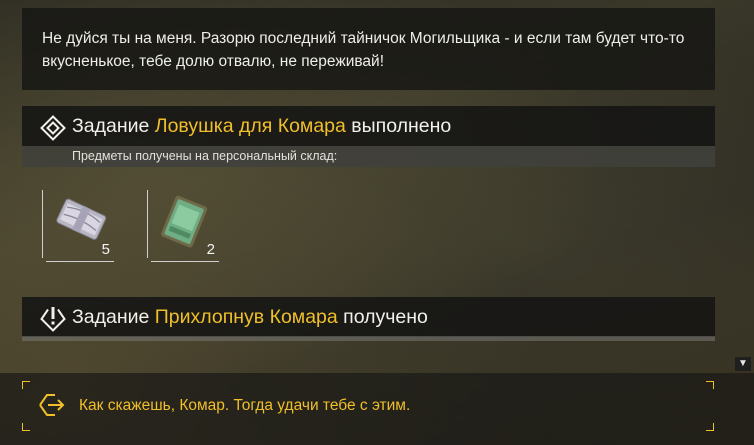 The height and width of the screenshot is (445, 754). I want to click on choice-arrow-icon, so click(52, 405).